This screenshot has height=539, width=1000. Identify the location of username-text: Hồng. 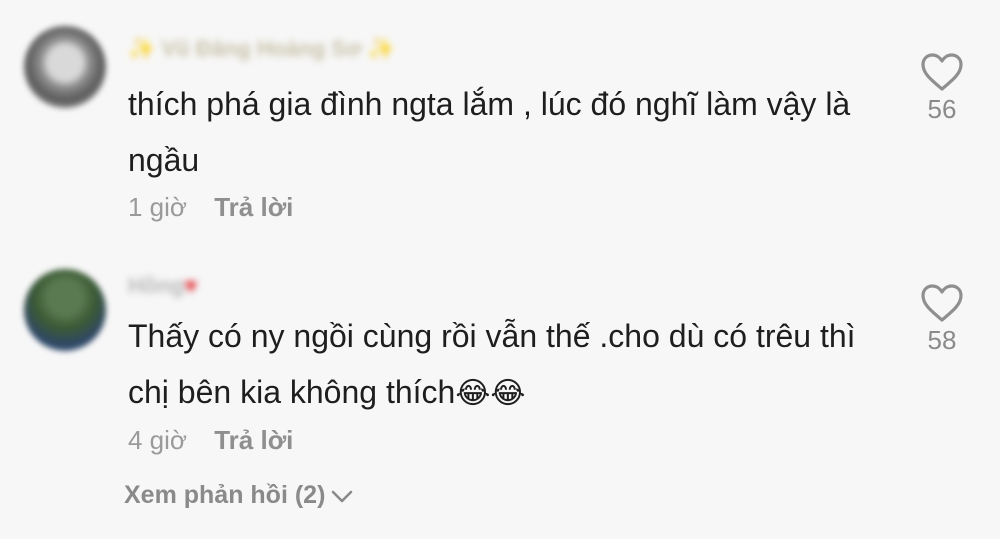
(156, 285).